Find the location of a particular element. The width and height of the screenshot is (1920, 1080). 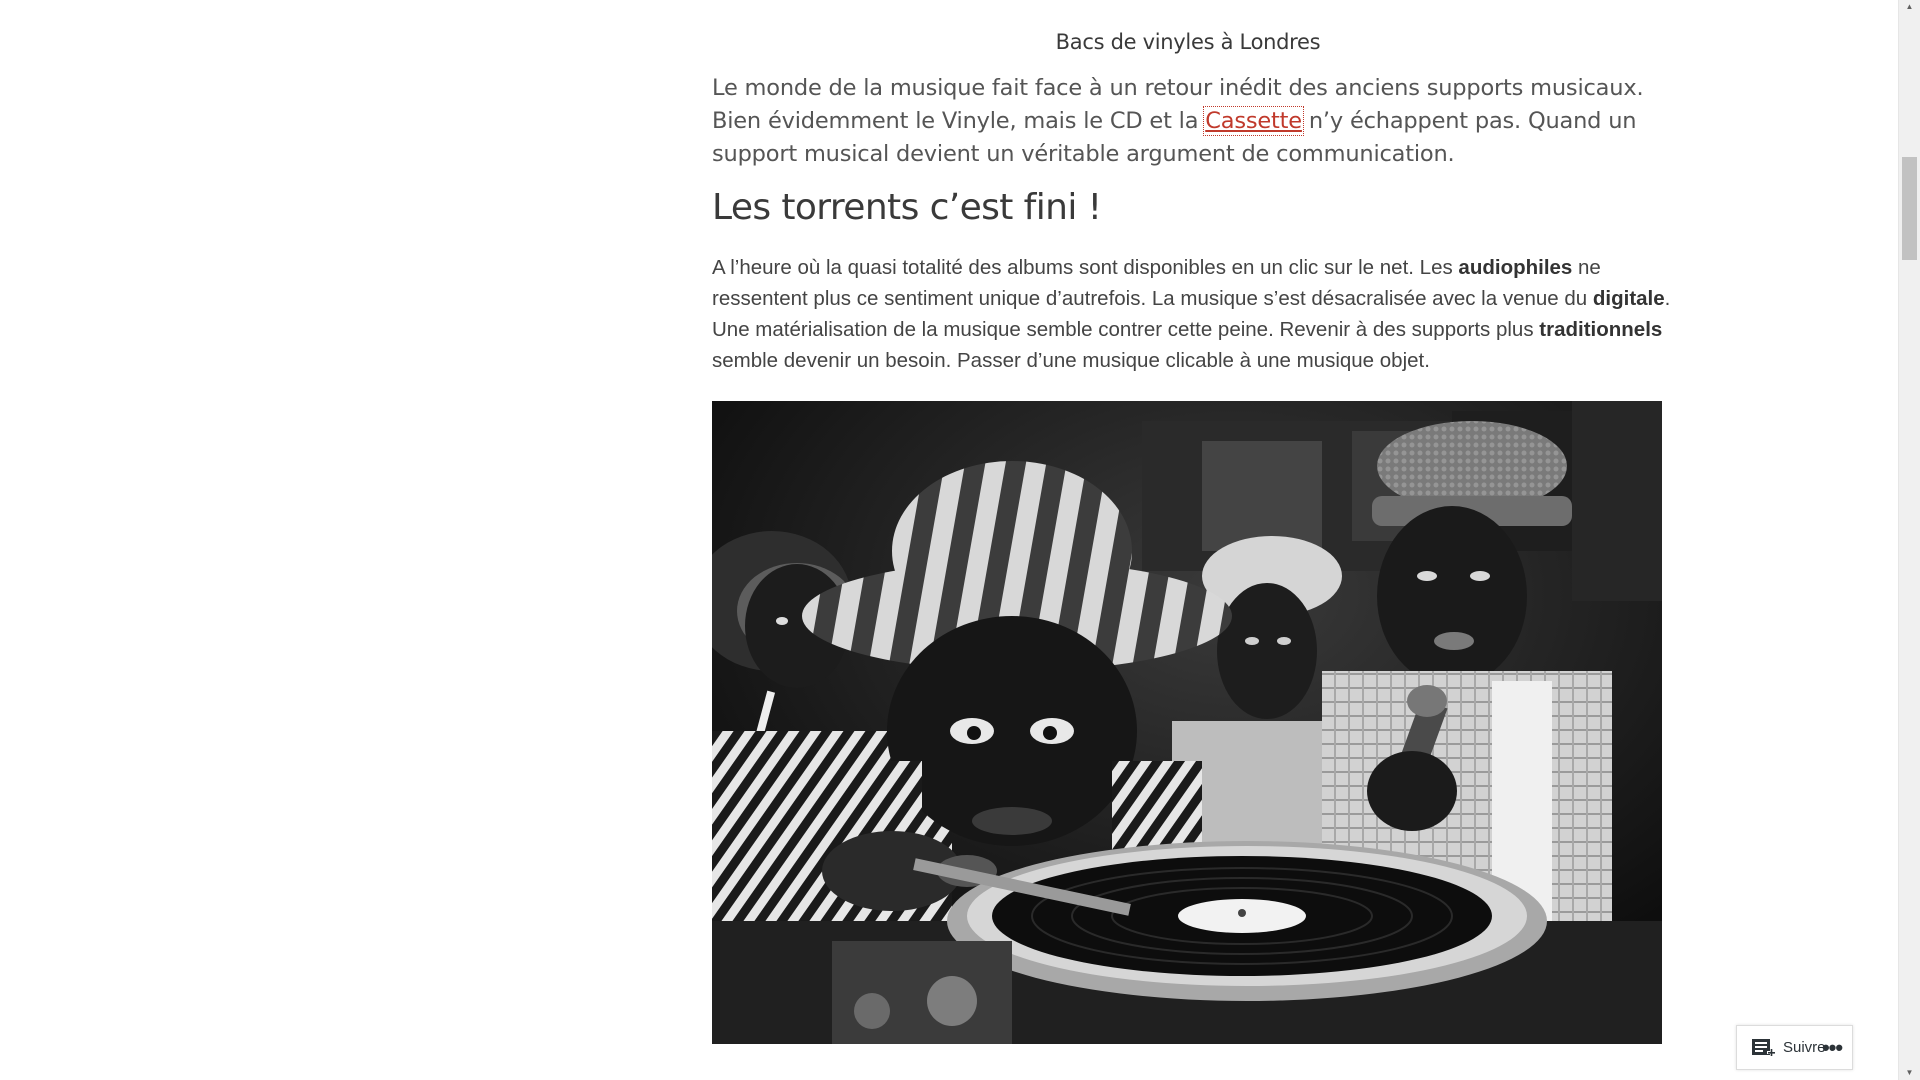

image-caption: Bacs de vinyles à Londres is located at coordinates (1188, 42).